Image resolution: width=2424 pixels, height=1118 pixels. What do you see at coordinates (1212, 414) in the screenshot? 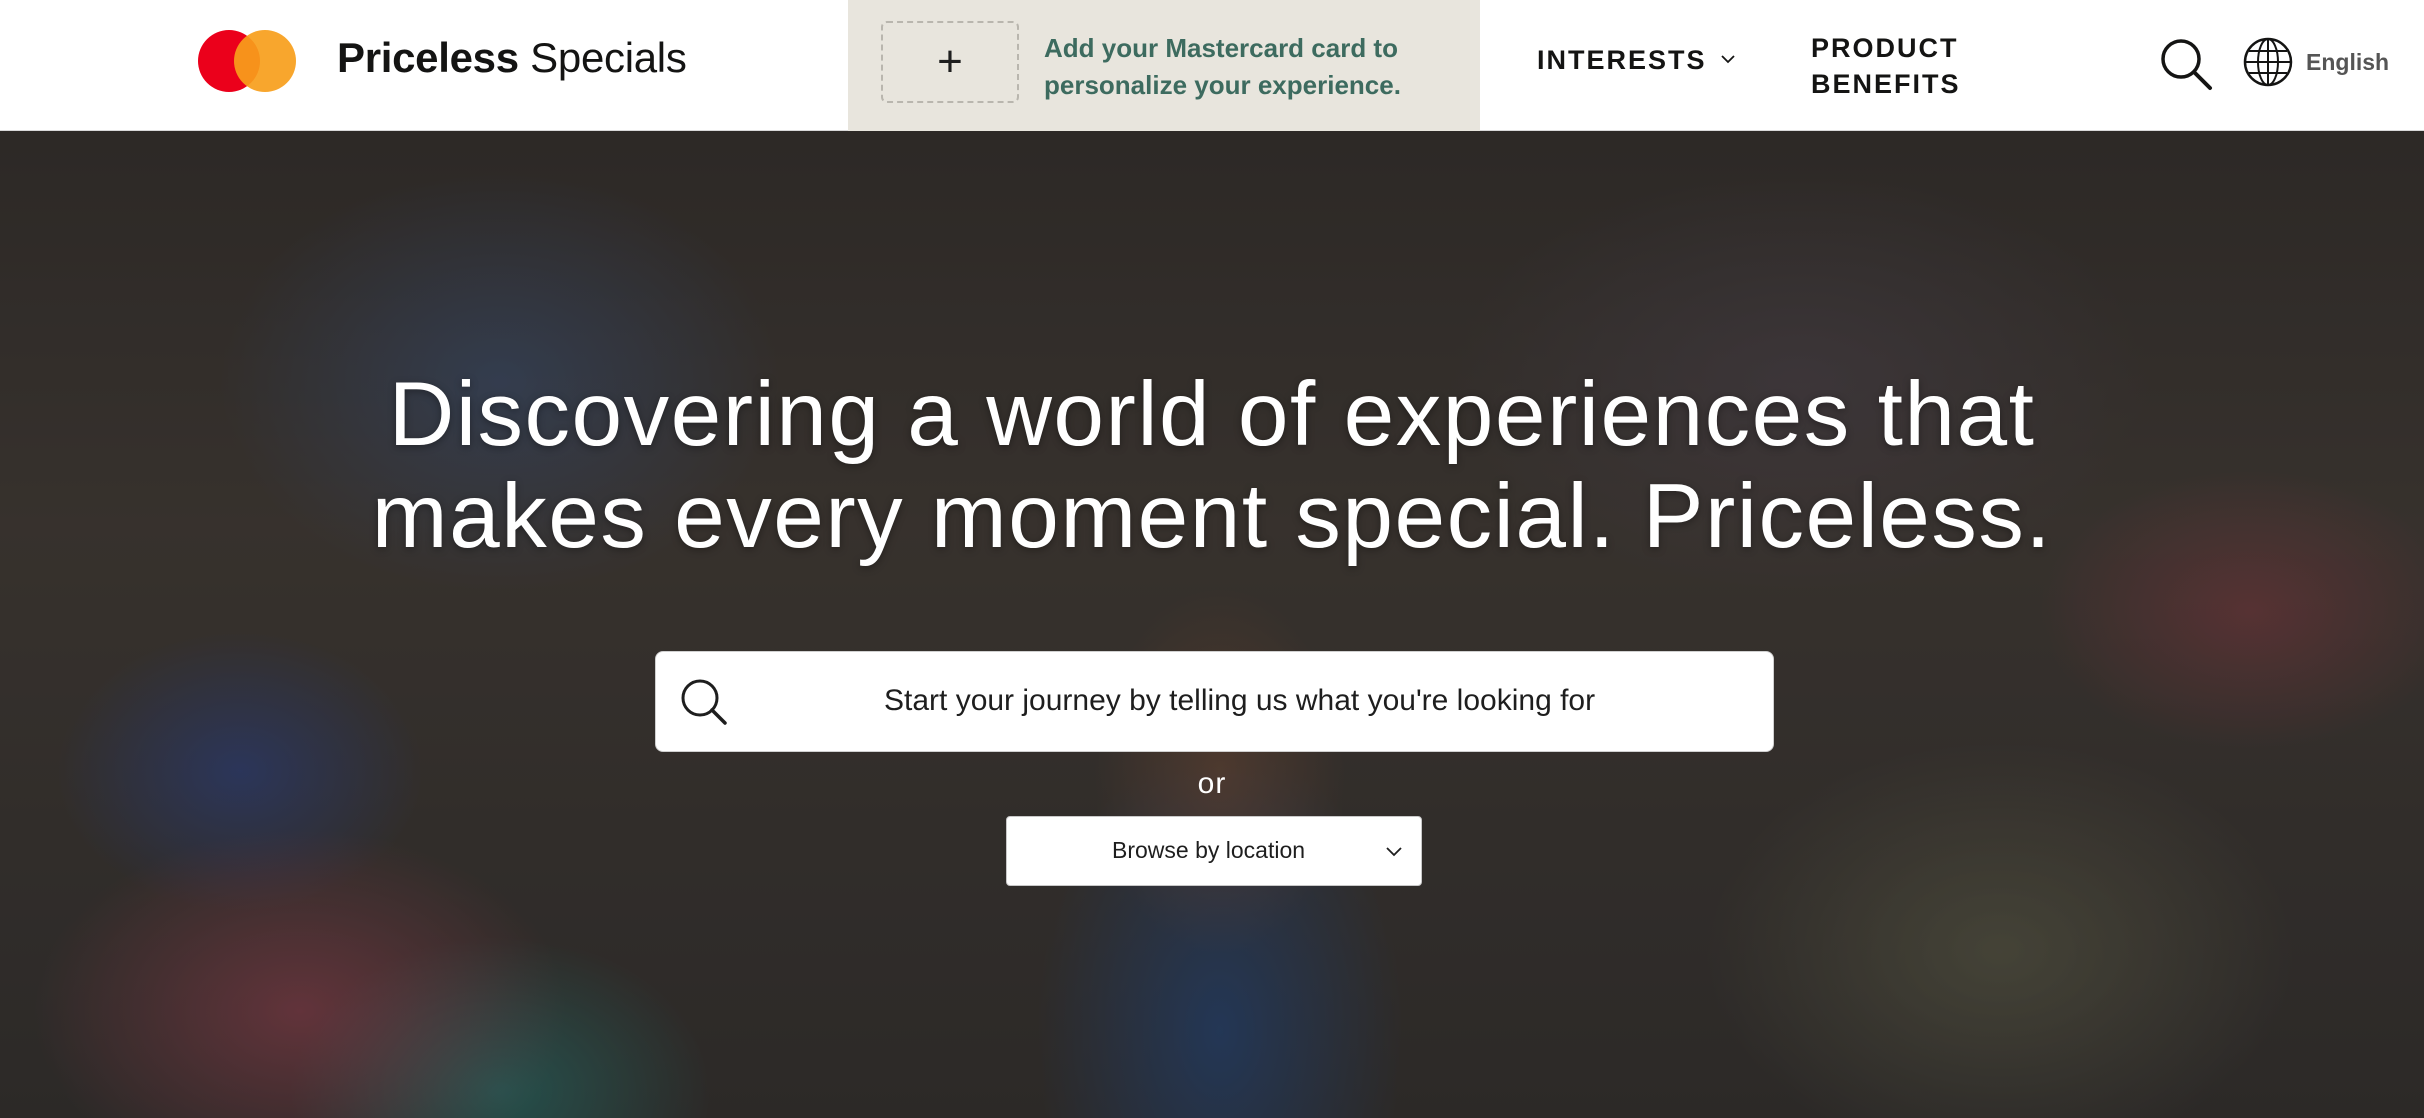
I see `hero-title-line1: Discovering a world of experiences that` at bounding box center [1212, 414].